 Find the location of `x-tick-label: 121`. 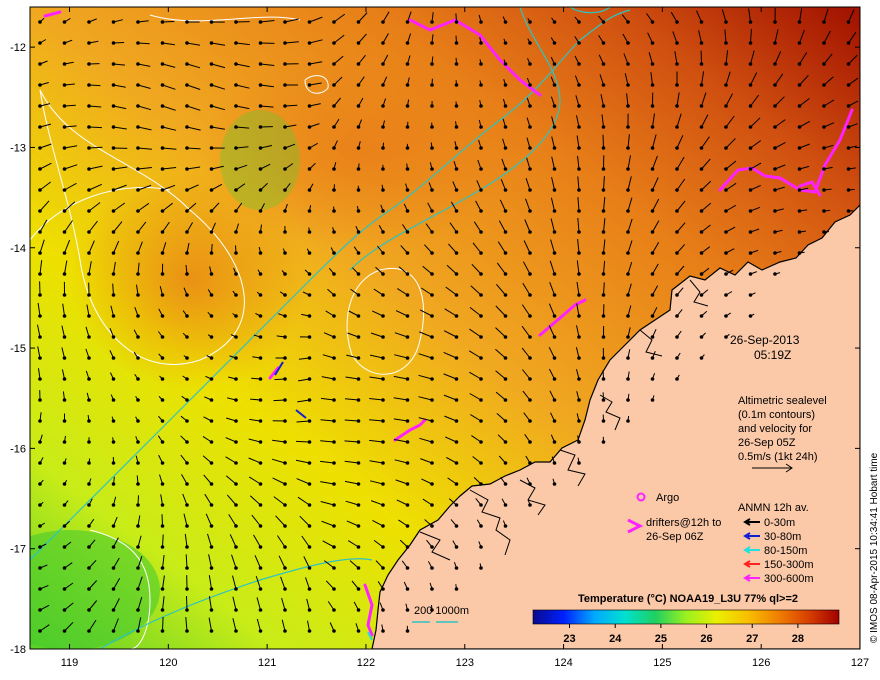

x-tick-label: 121 is located at coordinates (267, 663).